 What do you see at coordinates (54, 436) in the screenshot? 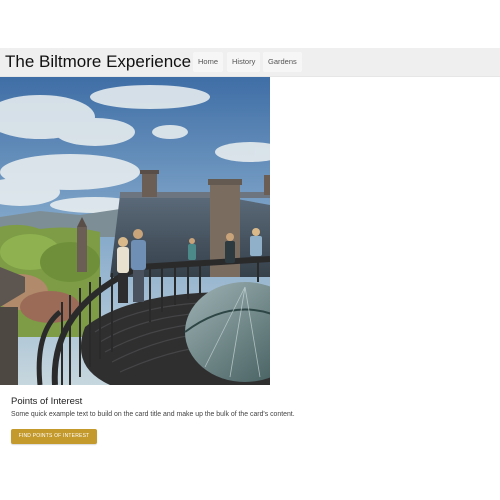
I see `find-points-of-interest-button: FIND POINTS OF INTEREST` at bounding box center [54, 436].